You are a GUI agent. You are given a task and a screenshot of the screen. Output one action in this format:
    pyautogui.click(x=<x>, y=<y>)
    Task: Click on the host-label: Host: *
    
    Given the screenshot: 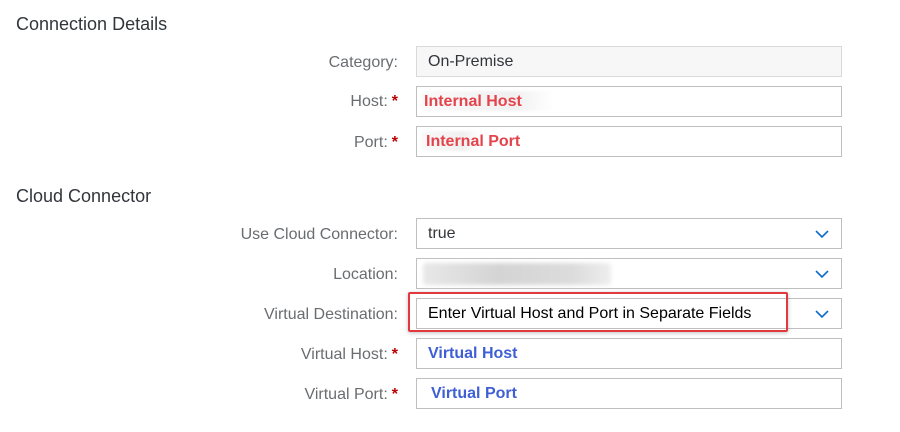 What is the action you would take?
    pyautogui.click(x=374, y=101)
    